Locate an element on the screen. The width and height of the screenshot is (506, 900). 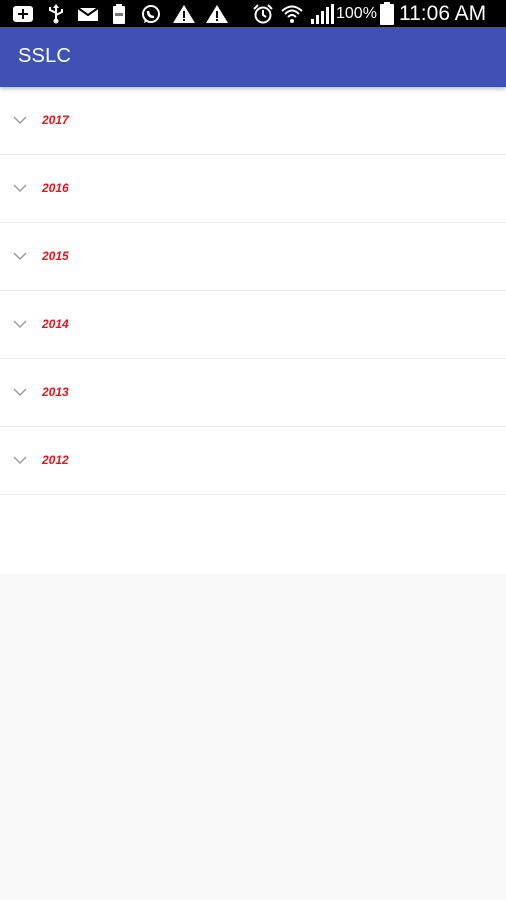
year-label: 2014 is located at coordinates (55, 324).